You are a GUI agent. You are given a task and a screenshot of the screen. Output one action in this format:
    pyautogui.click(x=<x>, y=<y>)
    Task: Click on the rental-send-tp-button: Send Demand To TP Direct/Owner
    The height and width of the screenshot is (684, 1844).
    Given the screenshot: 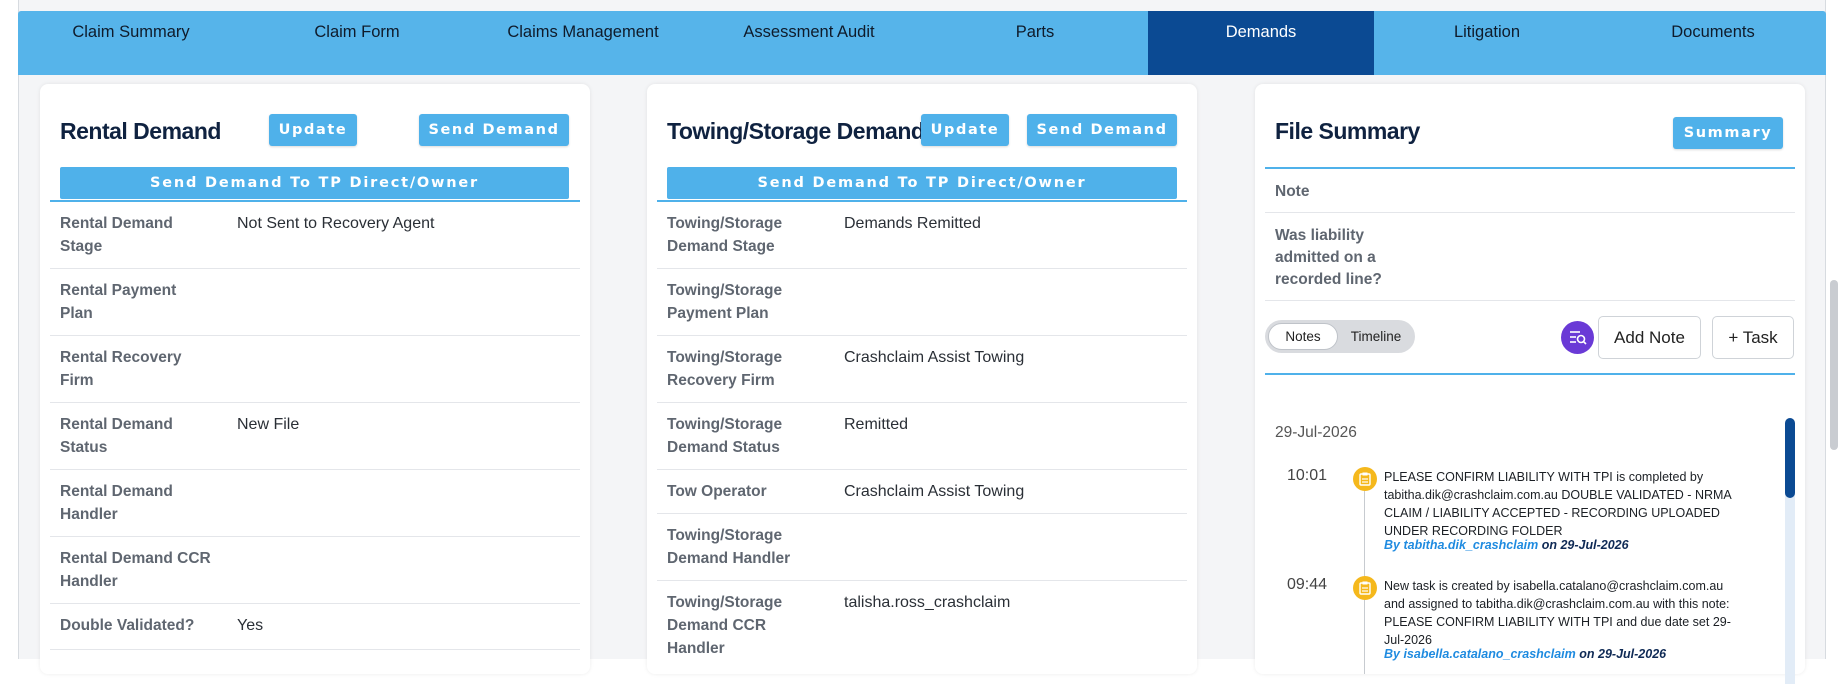 What is the action you would take?
    pyautogui.click(x=314, y=183)
    